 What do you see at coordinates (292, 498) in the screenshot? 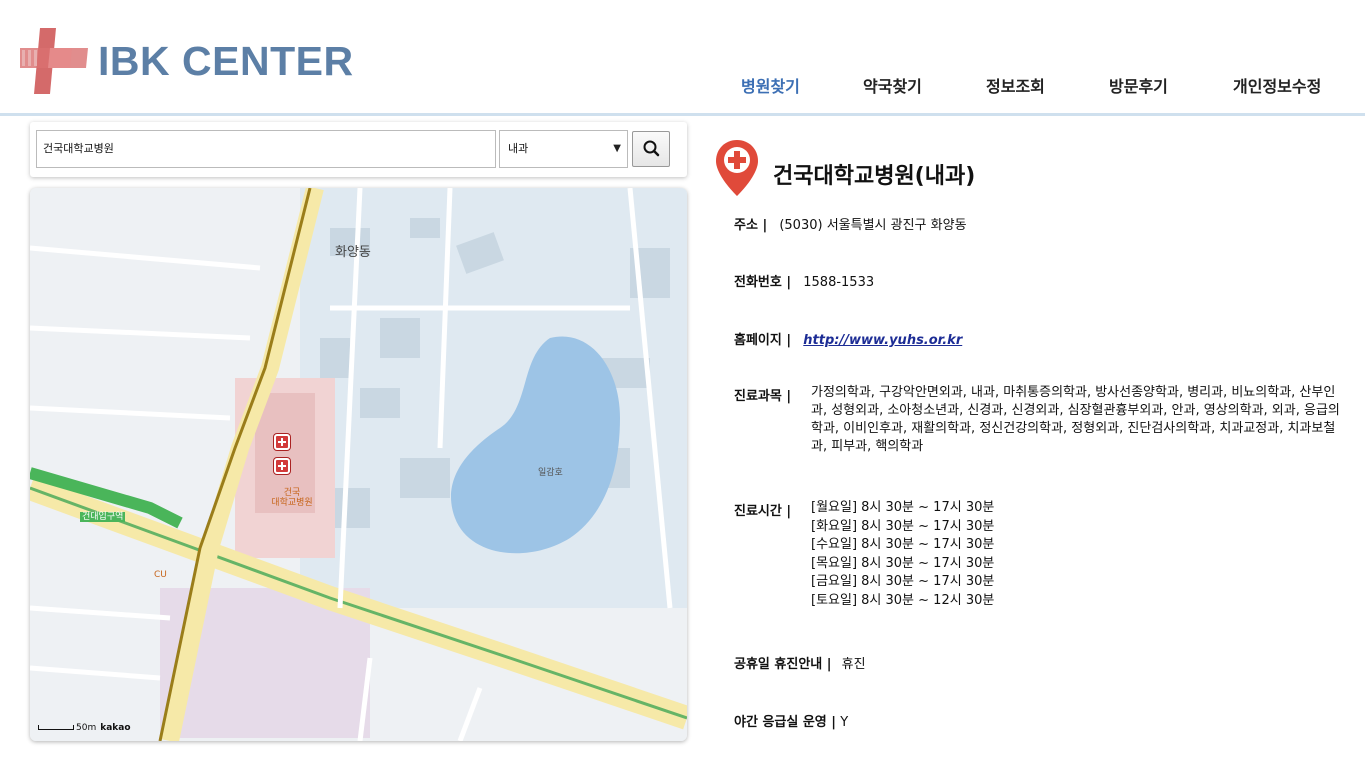
I see `map-label-hospital: 건국 대학교병원` at bounding box center [292, 498].